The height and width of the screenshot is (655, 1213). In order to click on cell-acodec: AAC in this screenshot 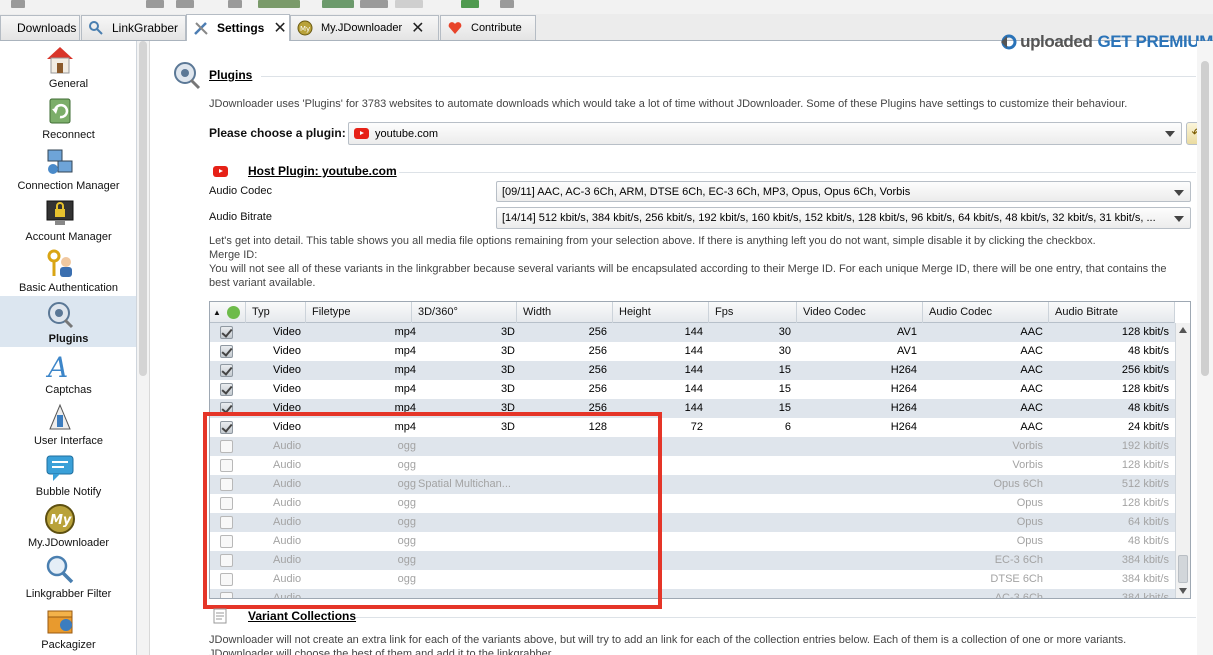, I will do `click(1031, 427)`.